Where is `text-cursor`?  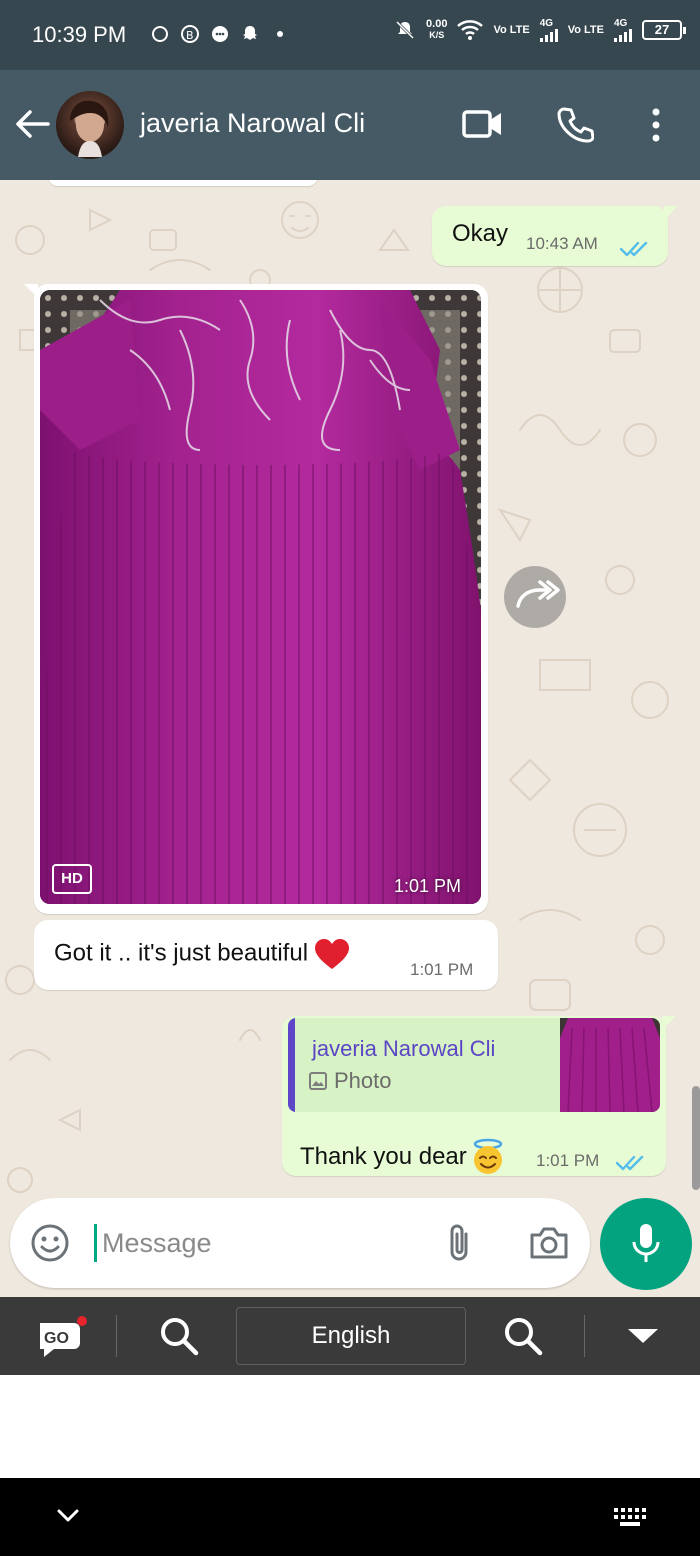 text-cursor is located at coordinates (95, 1243).